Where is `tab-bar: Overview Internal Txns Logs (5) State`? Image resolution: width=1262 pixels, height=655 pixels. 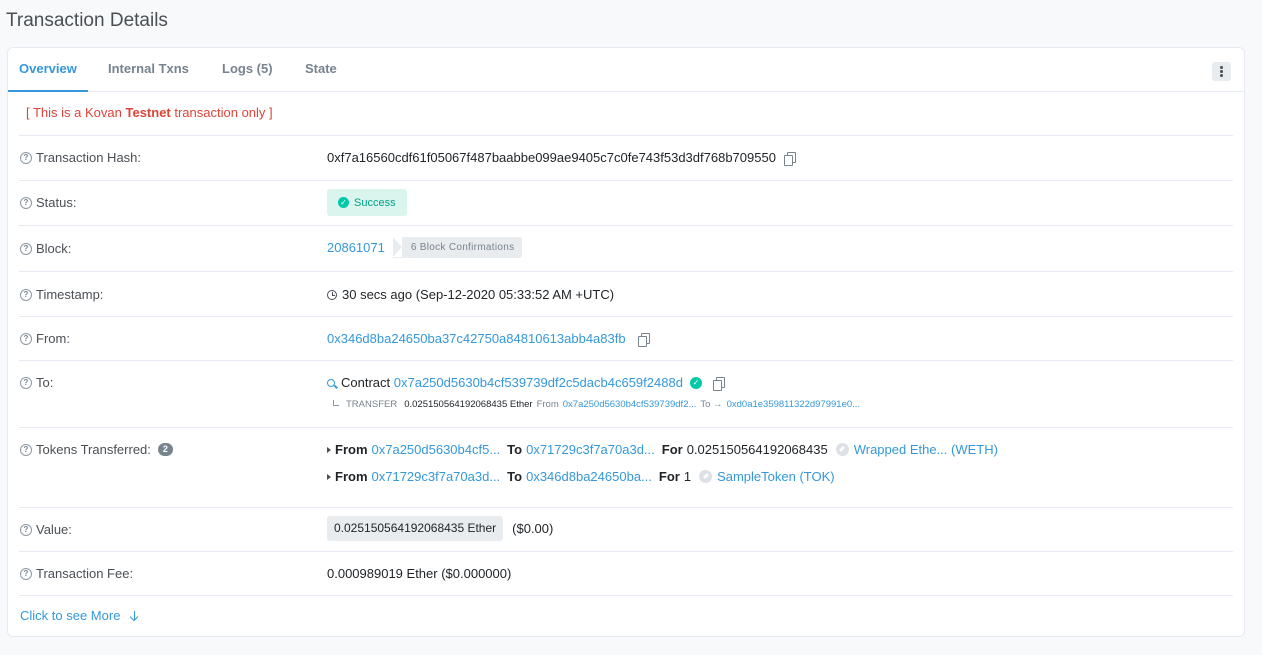 tab-bar: Overview Internal Txns Logs (5) State is located at coordinates (626, 70).